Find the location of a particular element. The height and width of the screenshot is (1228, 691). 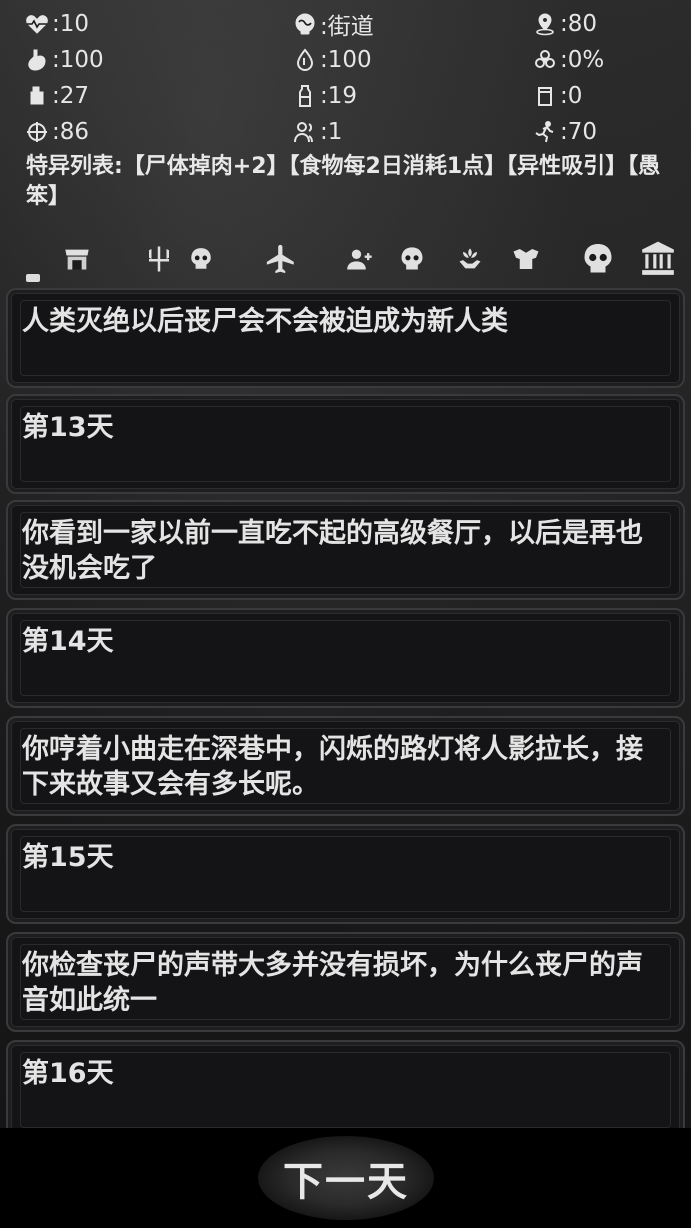

stat-water: :19 is located at coordinates (412, 96).